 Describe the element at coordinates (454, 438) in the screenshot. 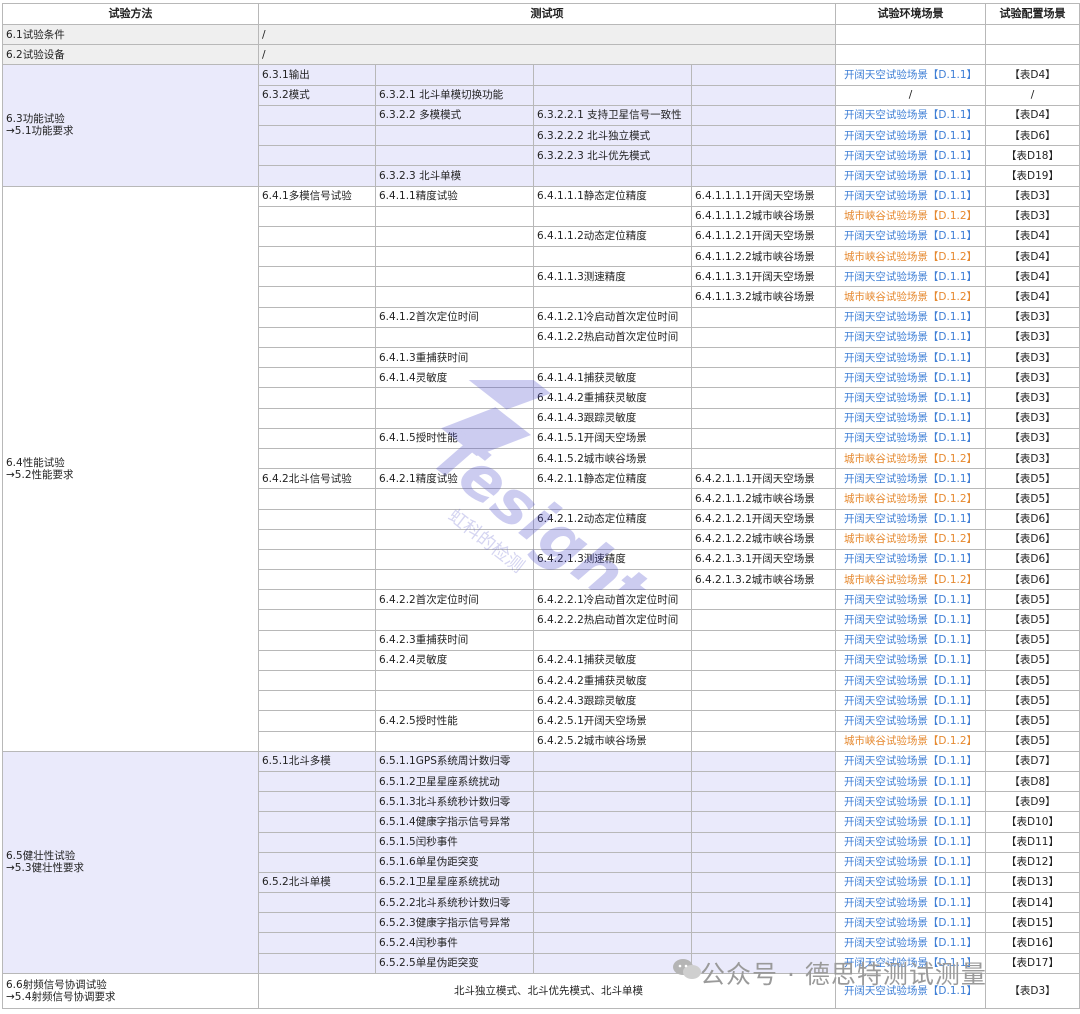

I see `test-item-level-2: 6.4.1.5授时性能` at that location.